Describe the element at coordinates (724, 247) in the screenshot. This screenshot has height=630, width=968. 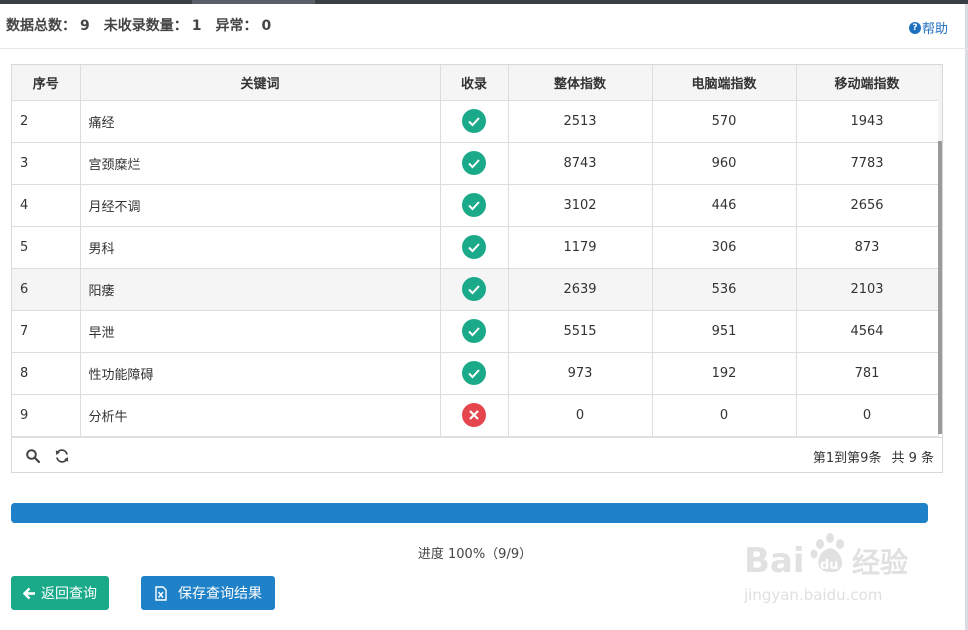
I see `cell-pc: 306` at that location.